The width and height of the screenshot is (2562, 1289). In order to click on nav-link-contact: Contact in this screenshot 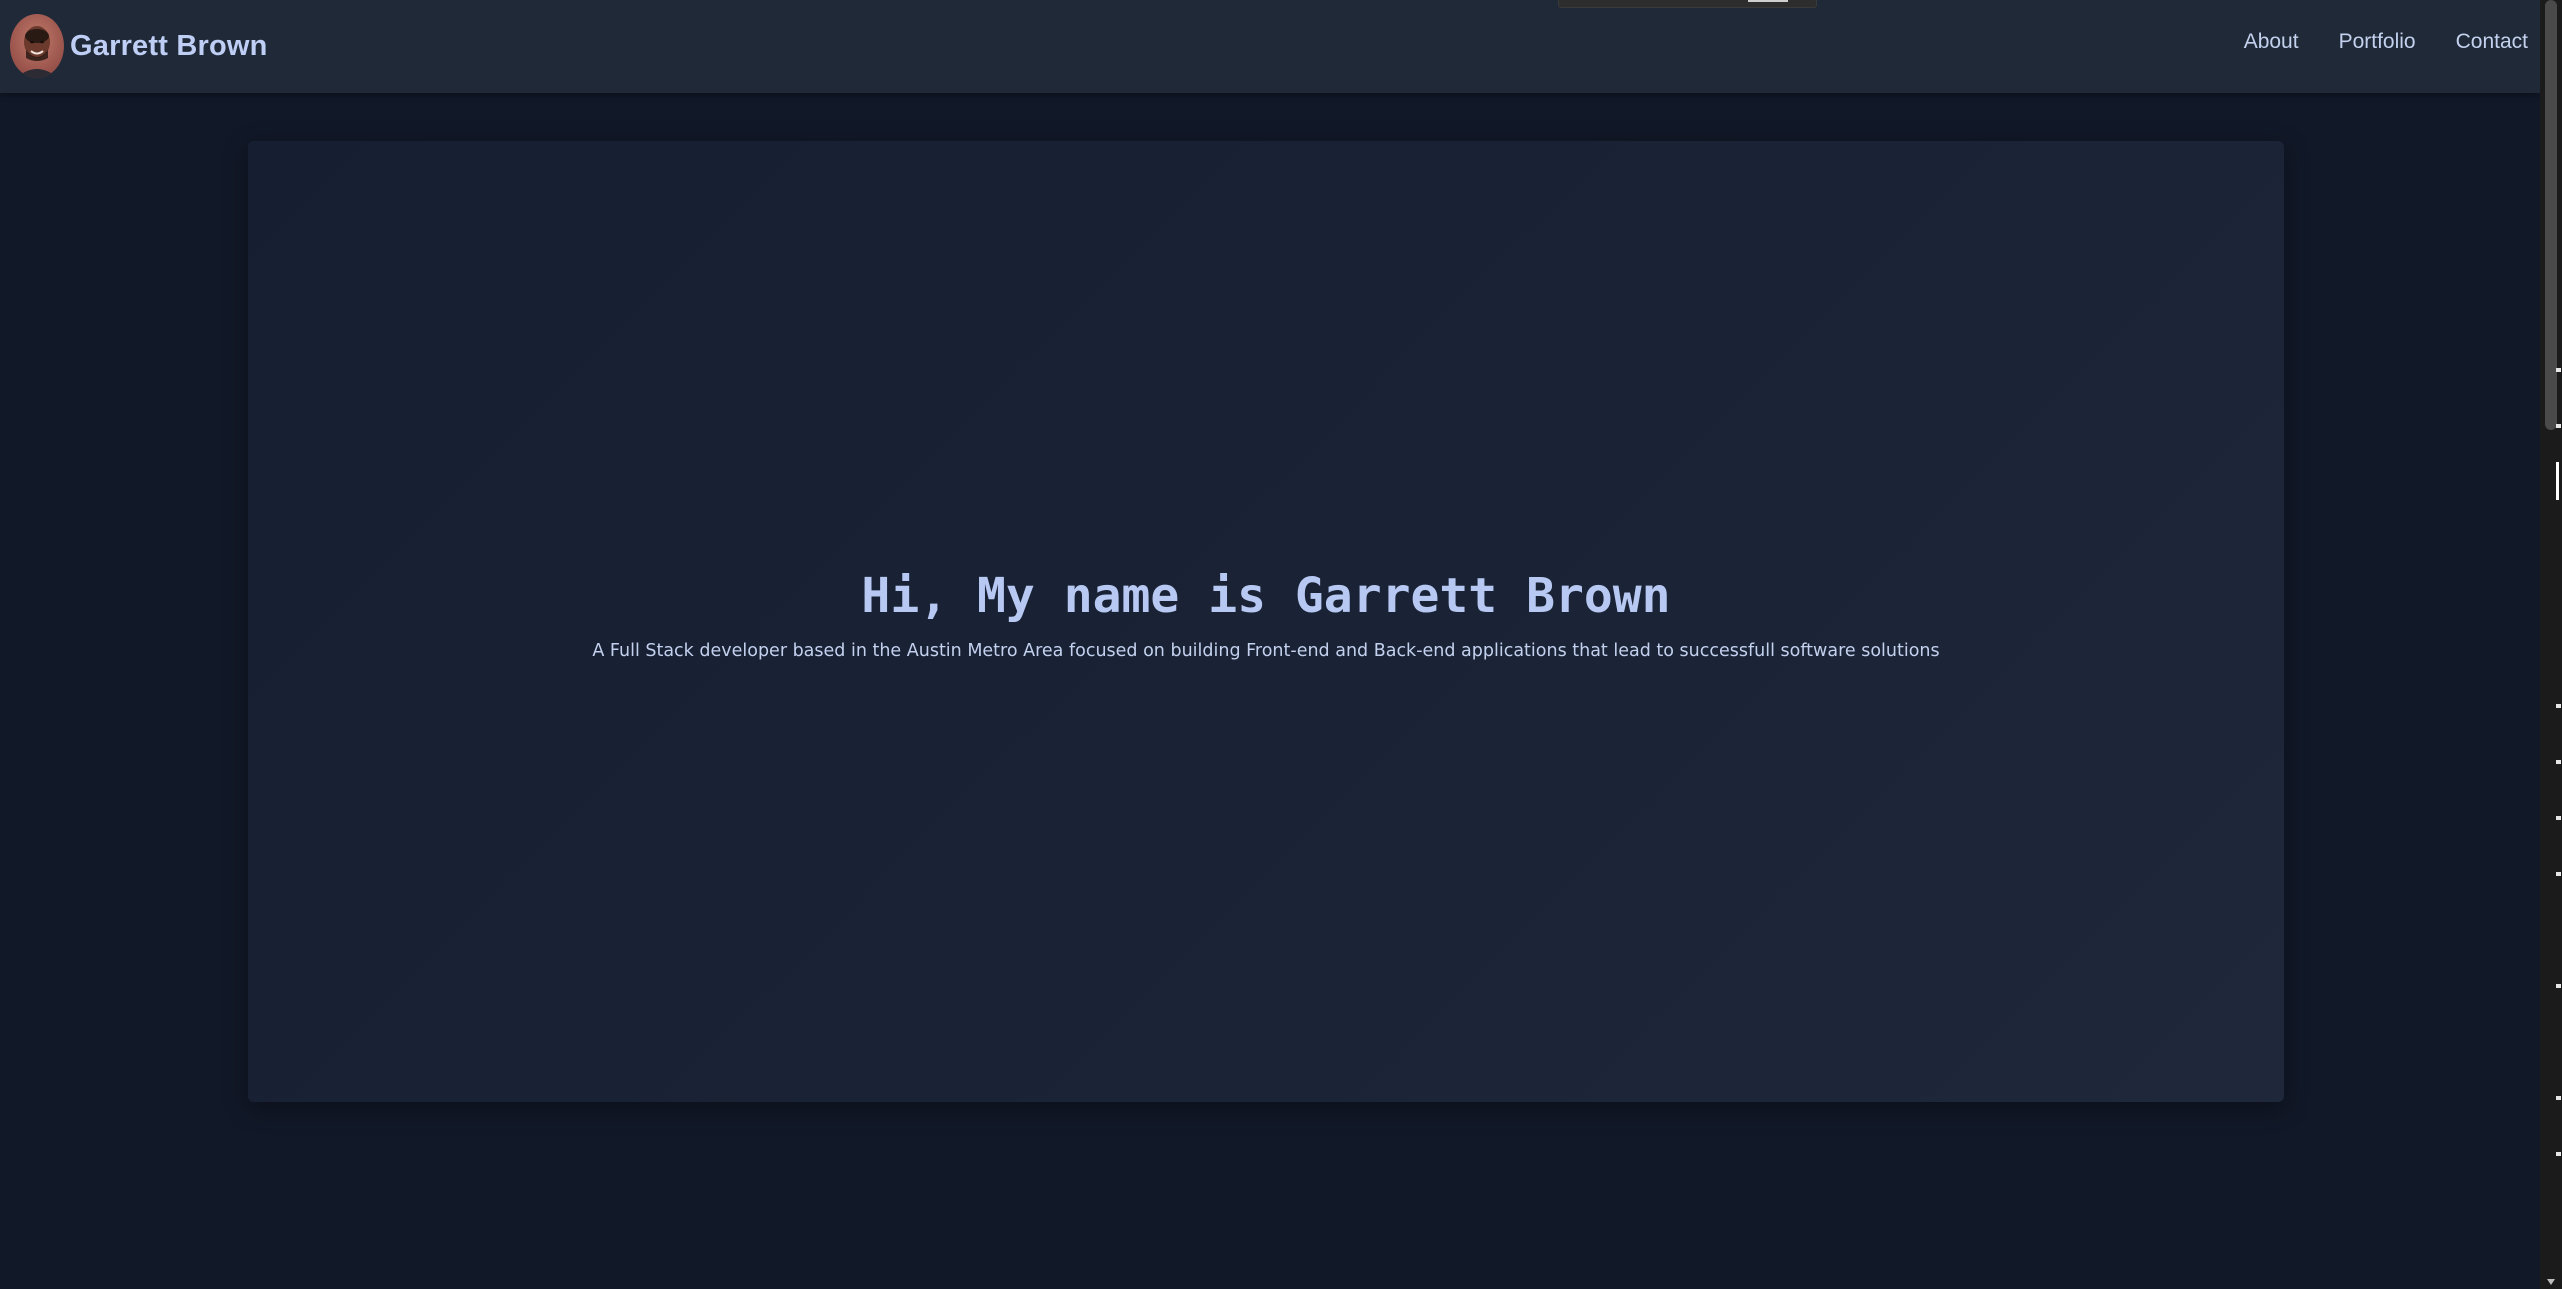, I will do `click(2492, 42)`.